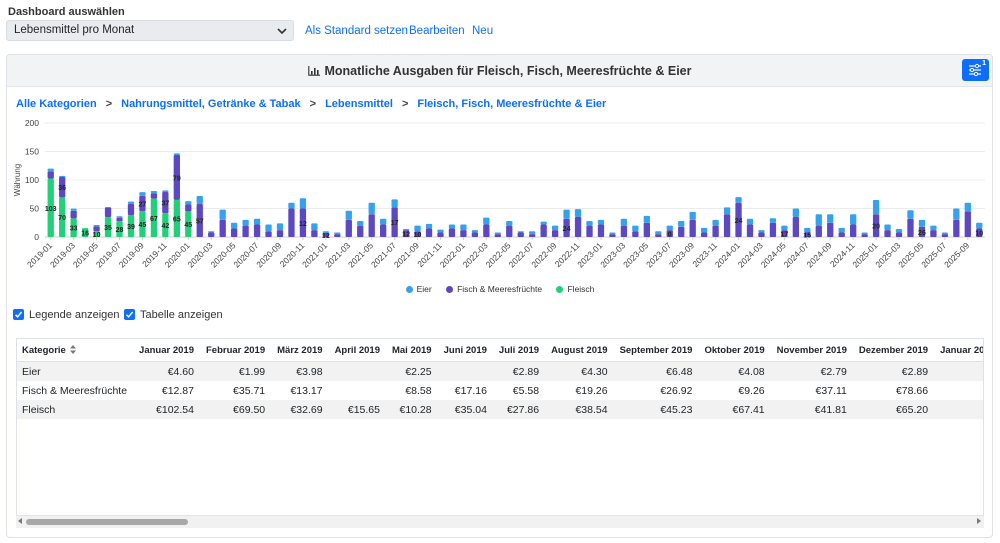  What do you see at coordinates (739, 221) in the screenshot?
I see `data-label: 24` at bounding box center [739, 221].